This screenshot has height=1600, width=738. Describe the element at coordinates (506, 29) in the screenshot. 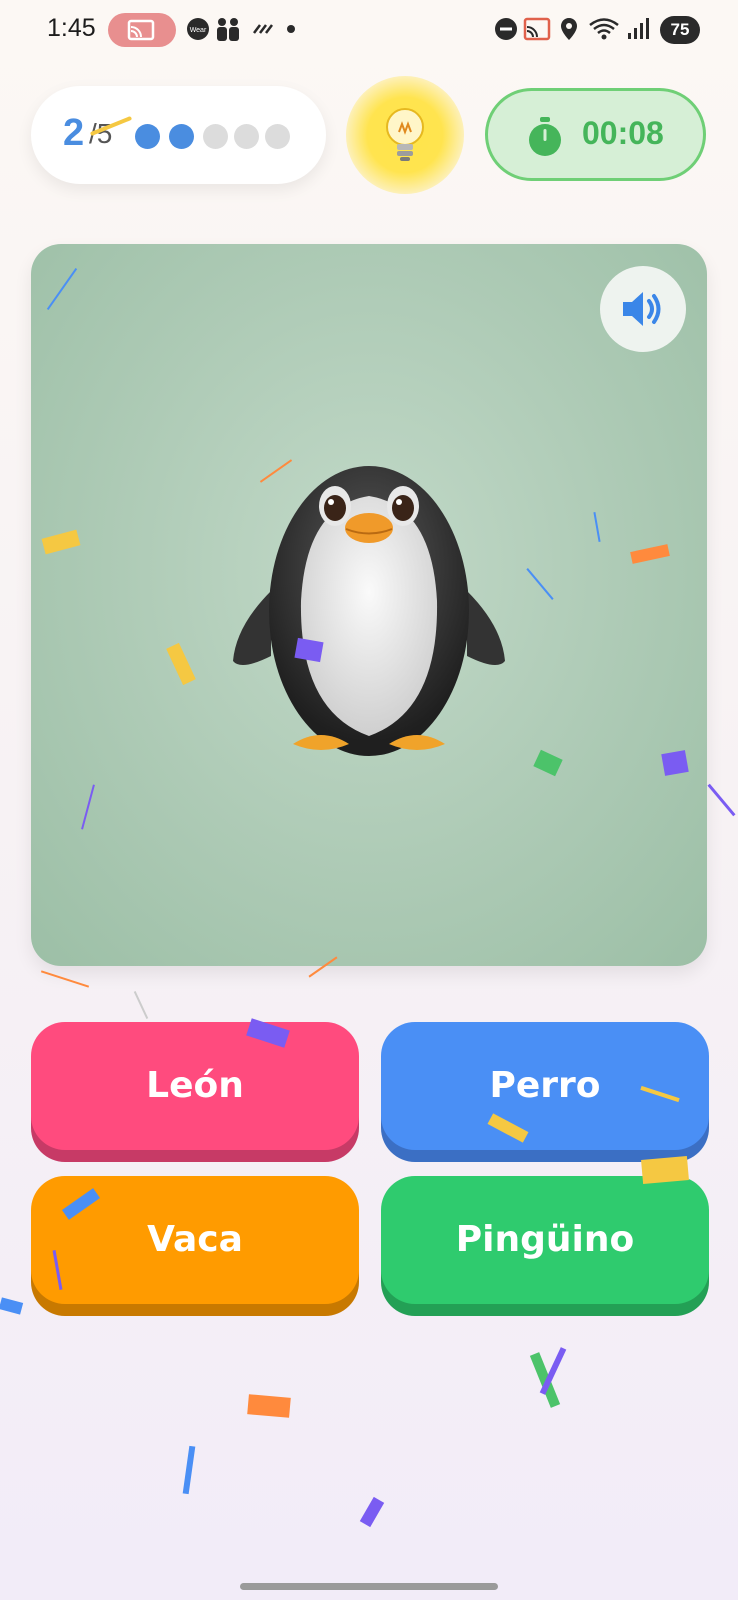

I see `do-not-disturb-icon` at that location.